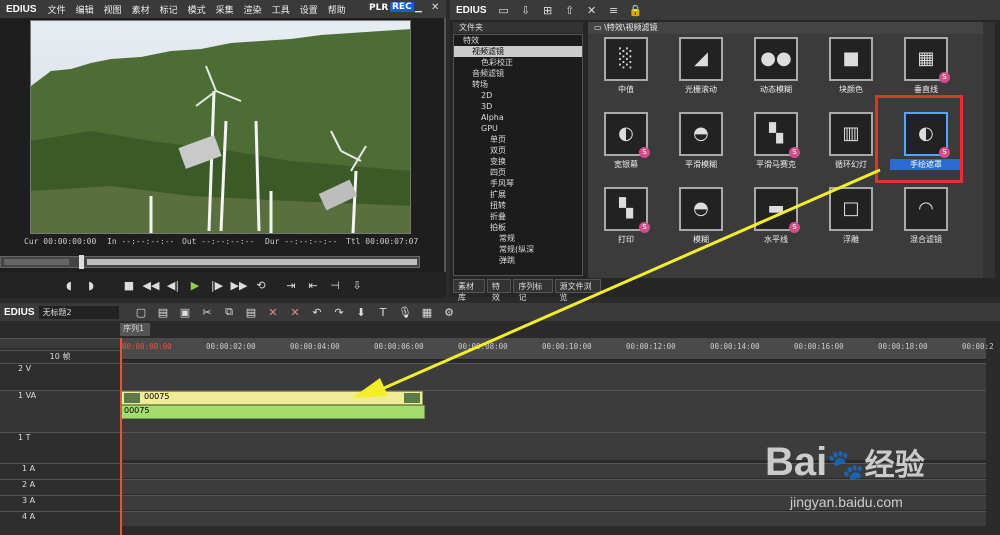 The height and width of the screenshot is (535, 1000). Describe the element at coordinates (846, 502) in the screenshot. I see `watermark-url: jingyan.baidu.com` at that location.